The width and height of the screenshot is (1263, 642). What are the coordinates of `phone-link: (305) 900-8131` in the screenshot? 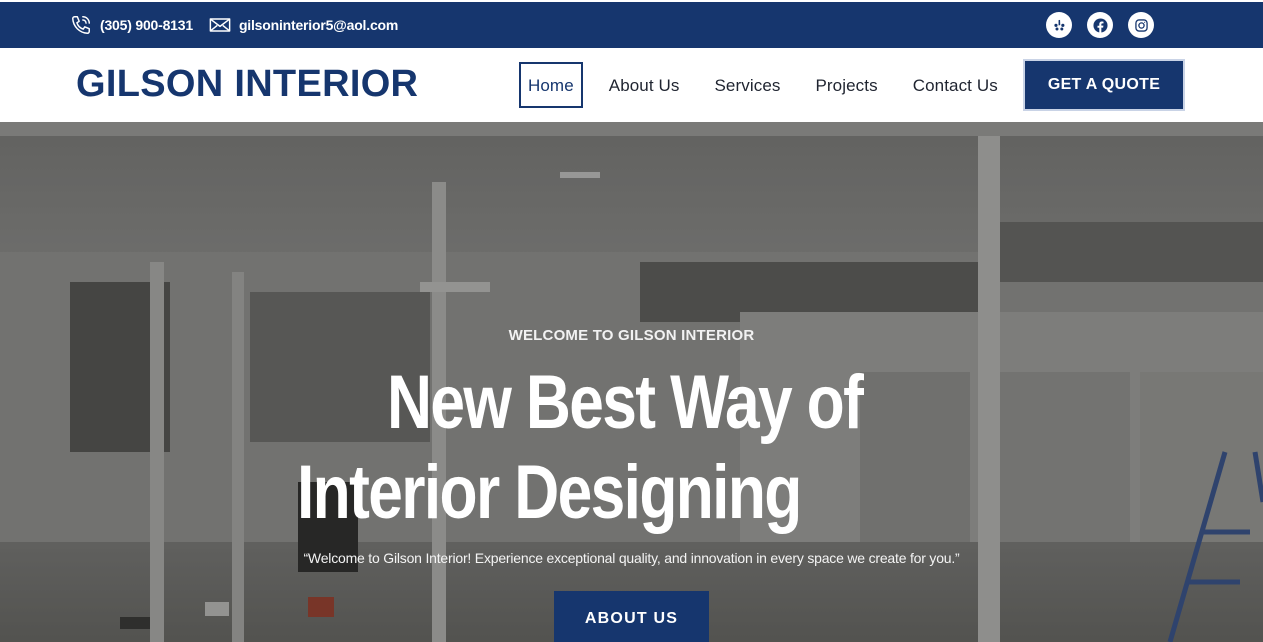 It's located at (131, 25).